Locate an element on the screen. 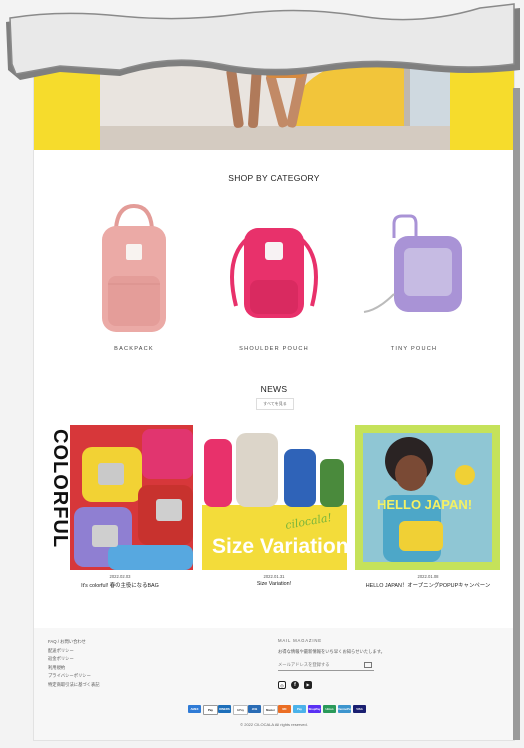 The height and width of the screenshot is (748, 524). news-image-hello-japan: HELLO JAPAN! is located at coordinates (427, 497).